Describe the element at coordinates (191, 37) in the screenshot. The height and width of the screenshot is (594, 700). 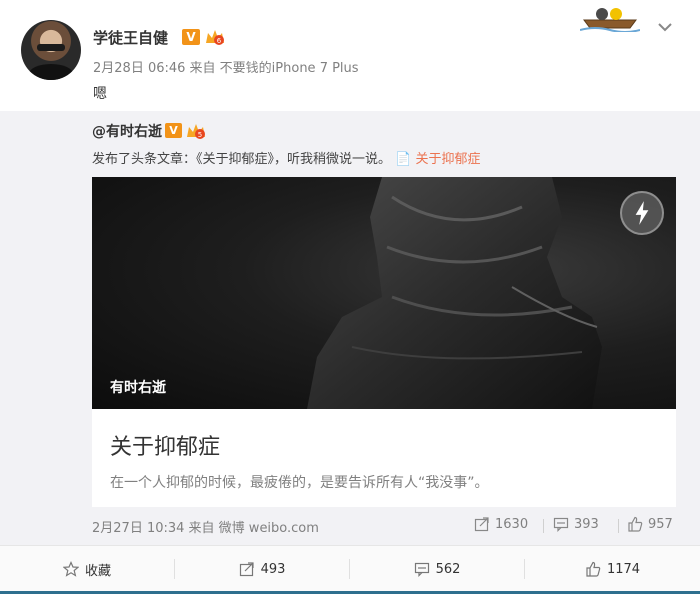
I see `verified-badge-icon: V` at that location.